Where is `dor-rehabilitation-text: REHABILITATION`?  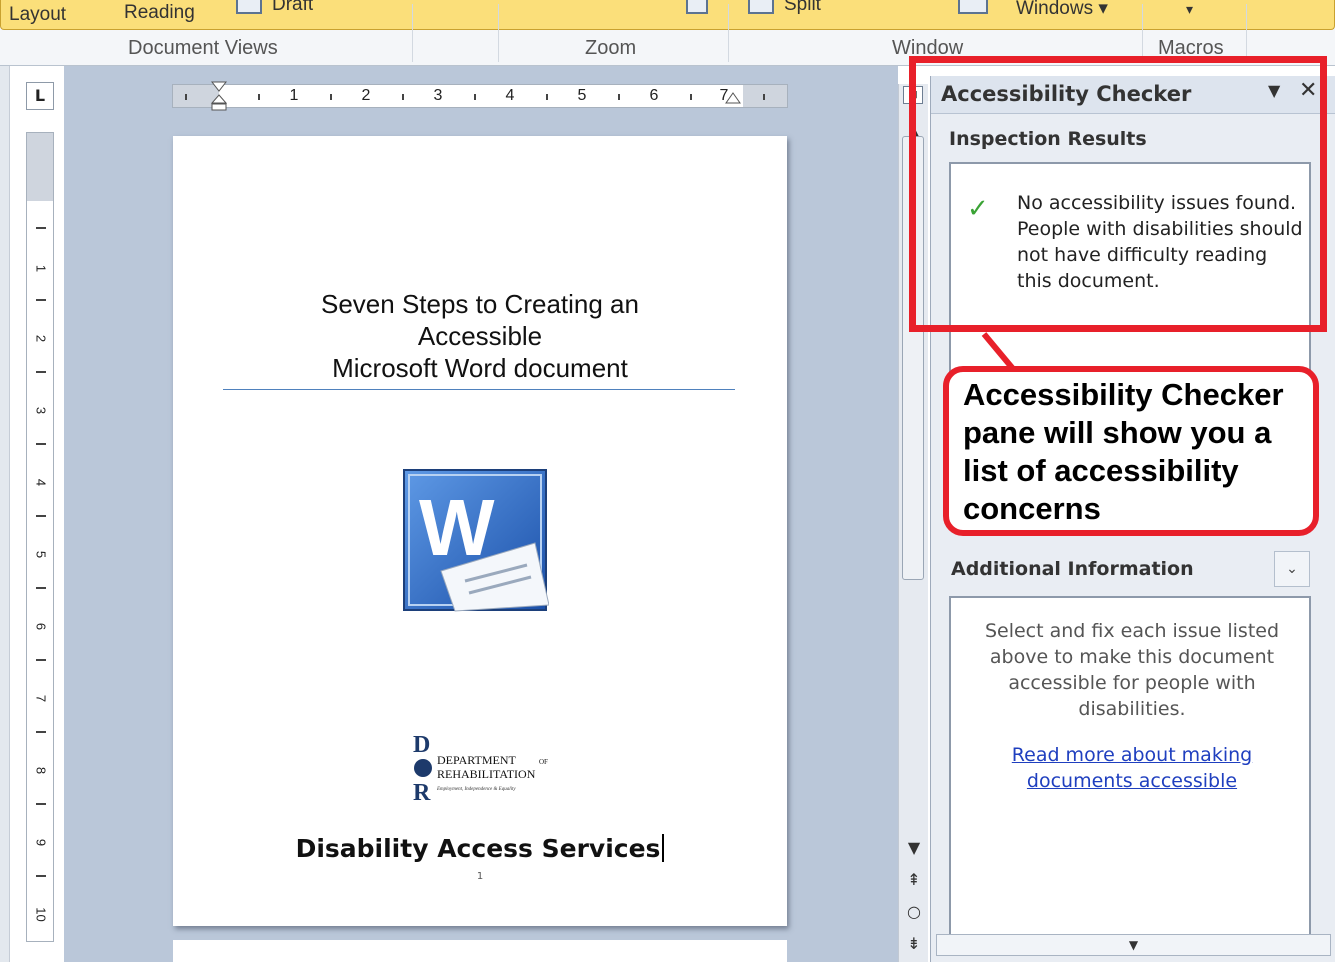
dor-rehabilitation-text: REHABILITATION is located at coordinates (486, 774).